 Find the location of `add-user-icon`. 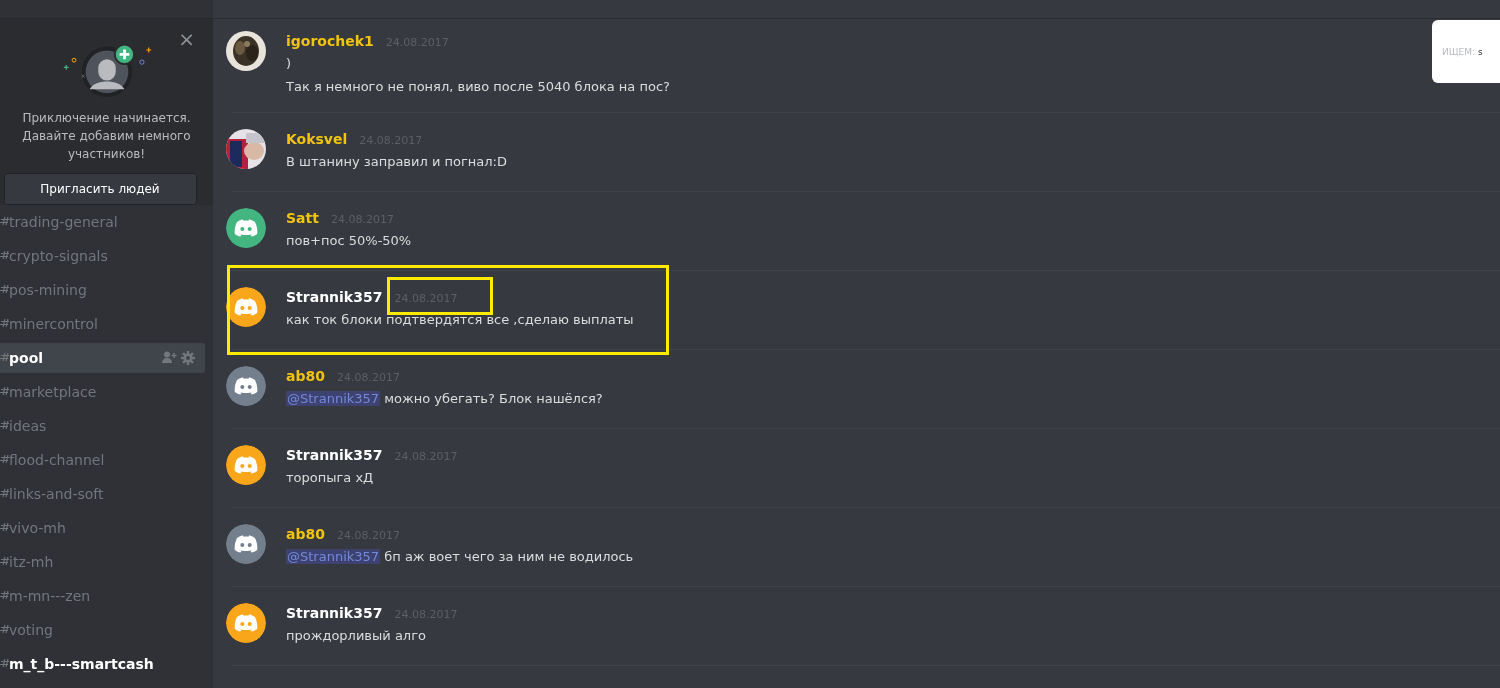

add-user-icon is located at coordinates (169, 357).